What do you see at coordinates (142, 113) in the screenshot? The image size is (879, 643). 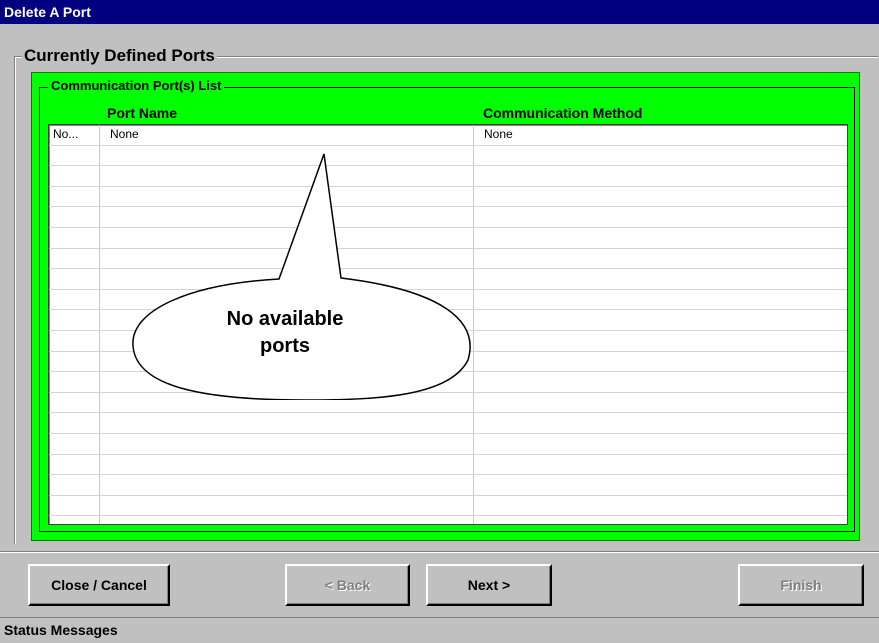 I see `column-header-port-name: Port Name` at bounding box center [142, 113].